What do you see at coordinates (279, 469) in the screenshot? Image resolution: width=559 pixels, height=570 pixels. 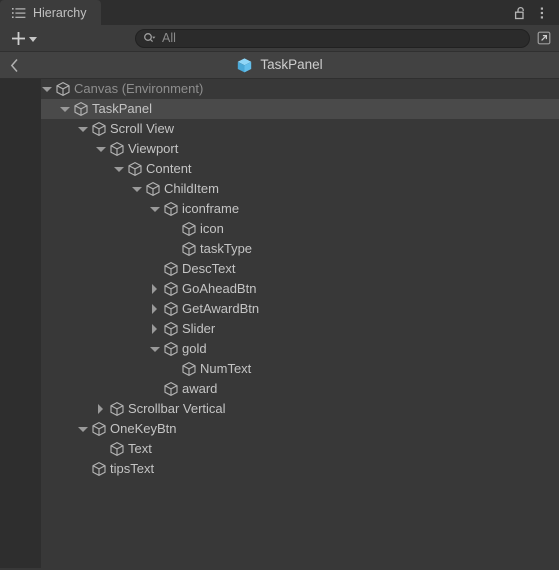 I see `tree-row: tipsText` at bounding box center [279, 469].